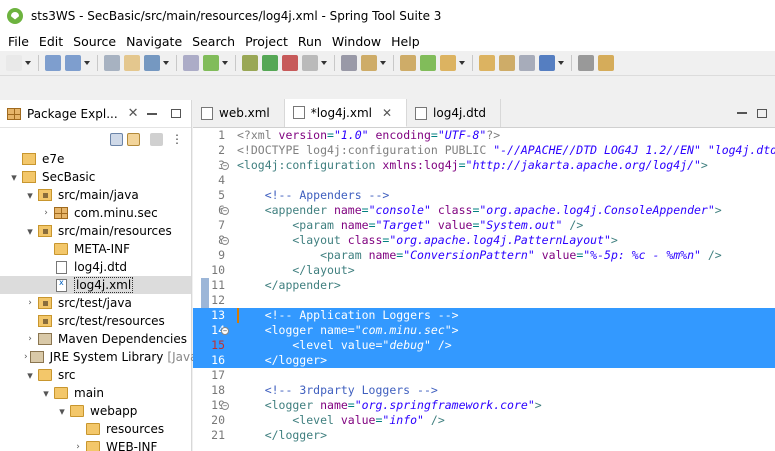 The image size is (775, 451). I want to click on tree-item: src/test/resources, so click(95, 321).